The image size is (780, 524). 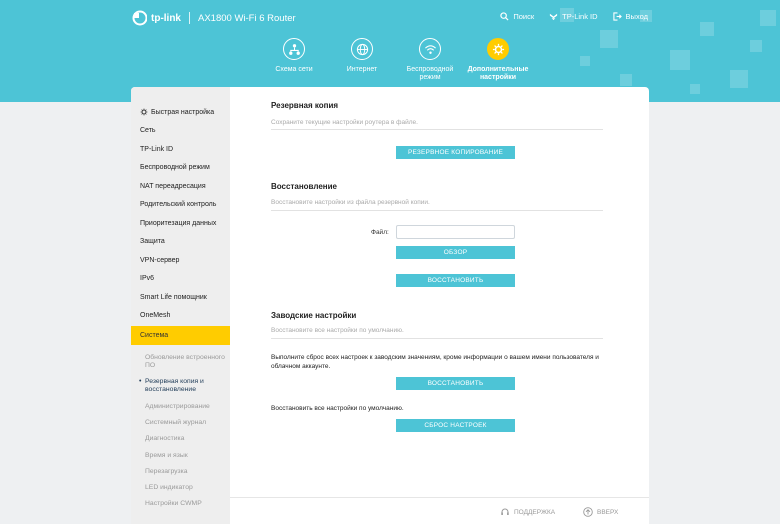 I want to click on sidebar-item-vpn: VPN-сервер, so click(x=180, y=260).